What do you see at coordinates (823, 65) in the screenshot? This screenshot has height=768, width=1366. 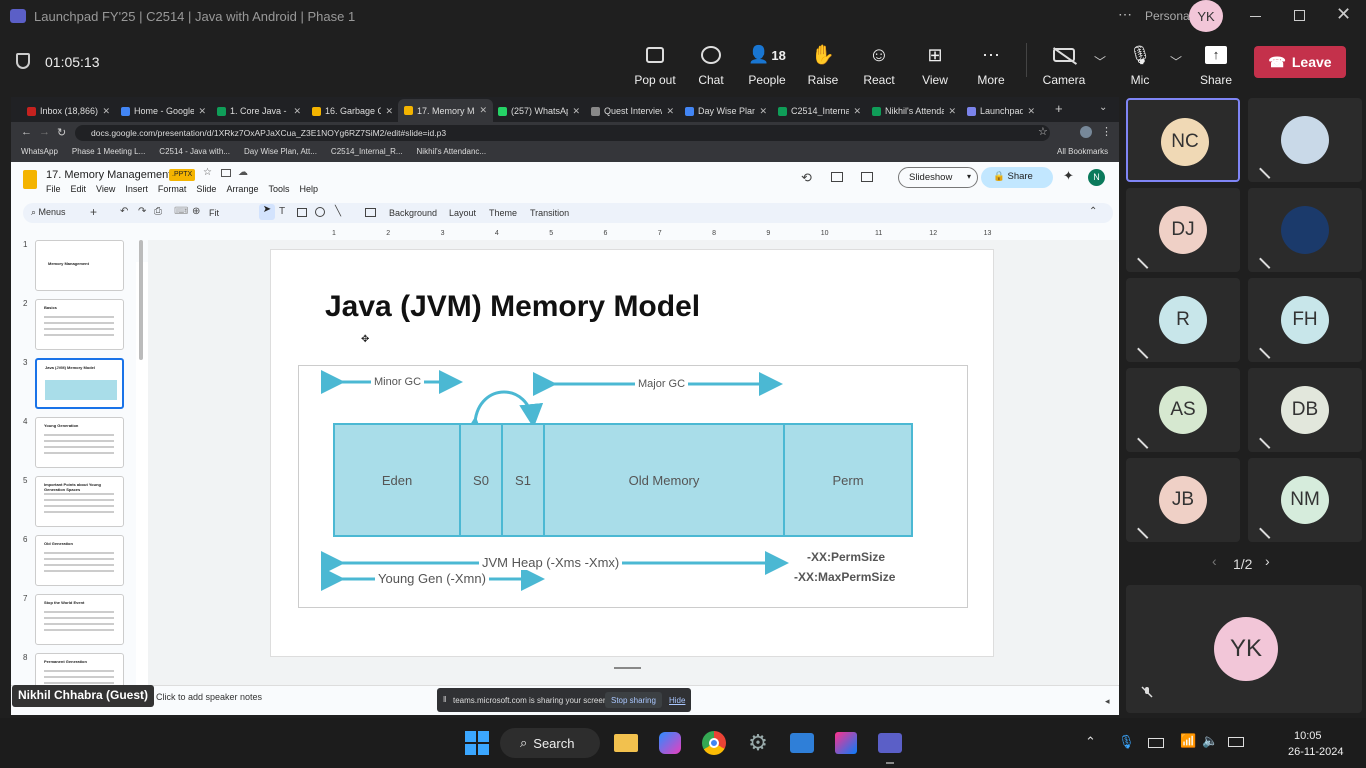 I see `raise-hand-button: ✋ Raise` at bounding box center [823, 65].